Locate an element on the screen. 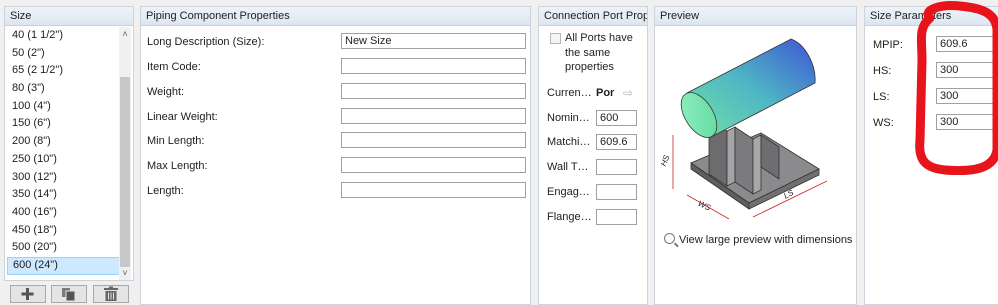 This screenshot has height=305, width=998. scrollbar-thumb is located at coordinates (125, 172).